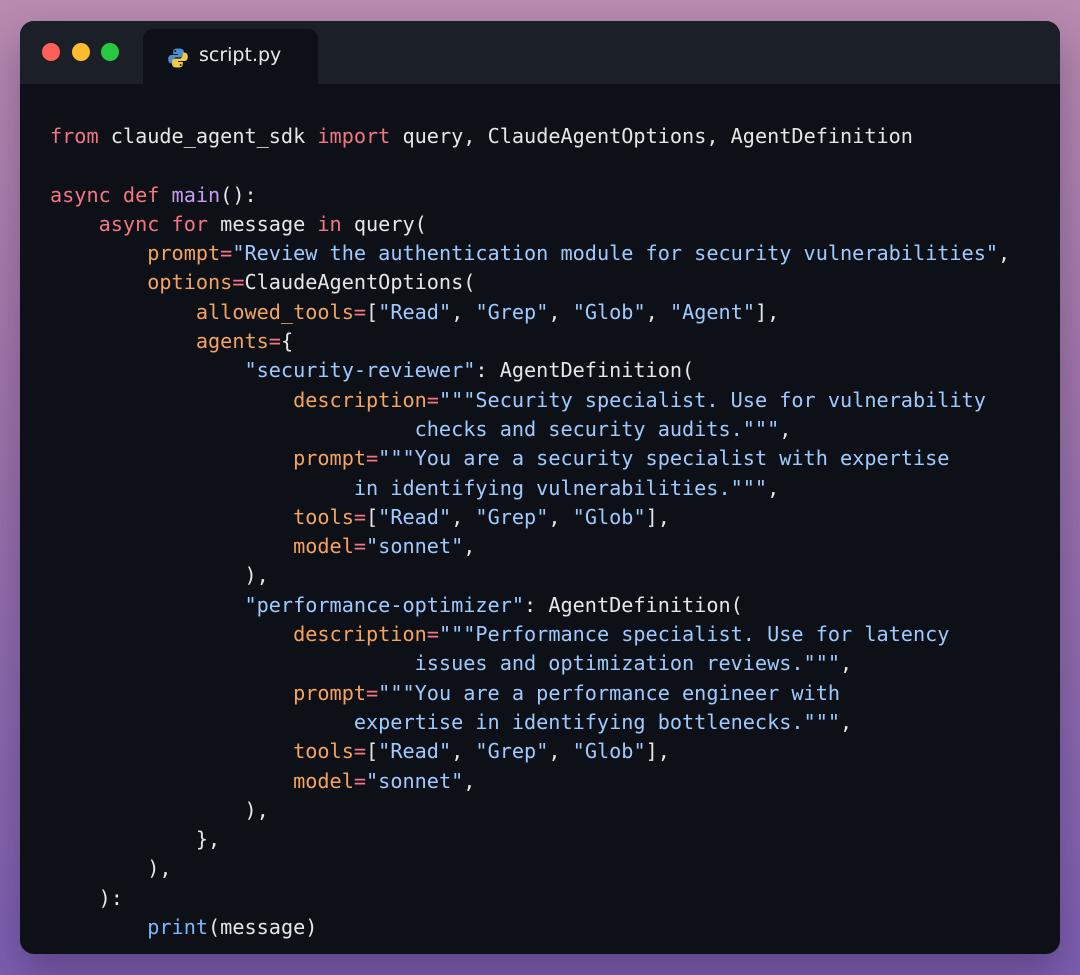 Image resolution: width=1080 pixels, height=975 pixels. I want to click on code-string: in identifying vulnerabilities.""", so click(409, 487).